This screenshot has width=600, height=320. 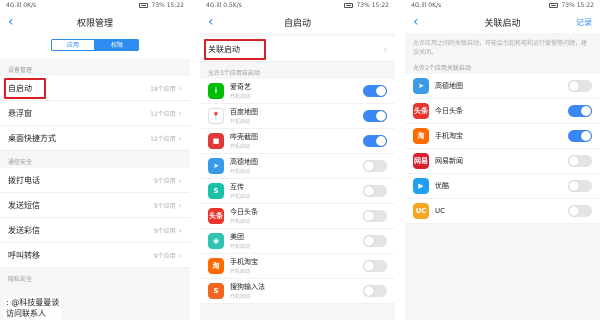 I want to click on row-linked-startup: 关联启动 ›, so click(x=297, y=49).